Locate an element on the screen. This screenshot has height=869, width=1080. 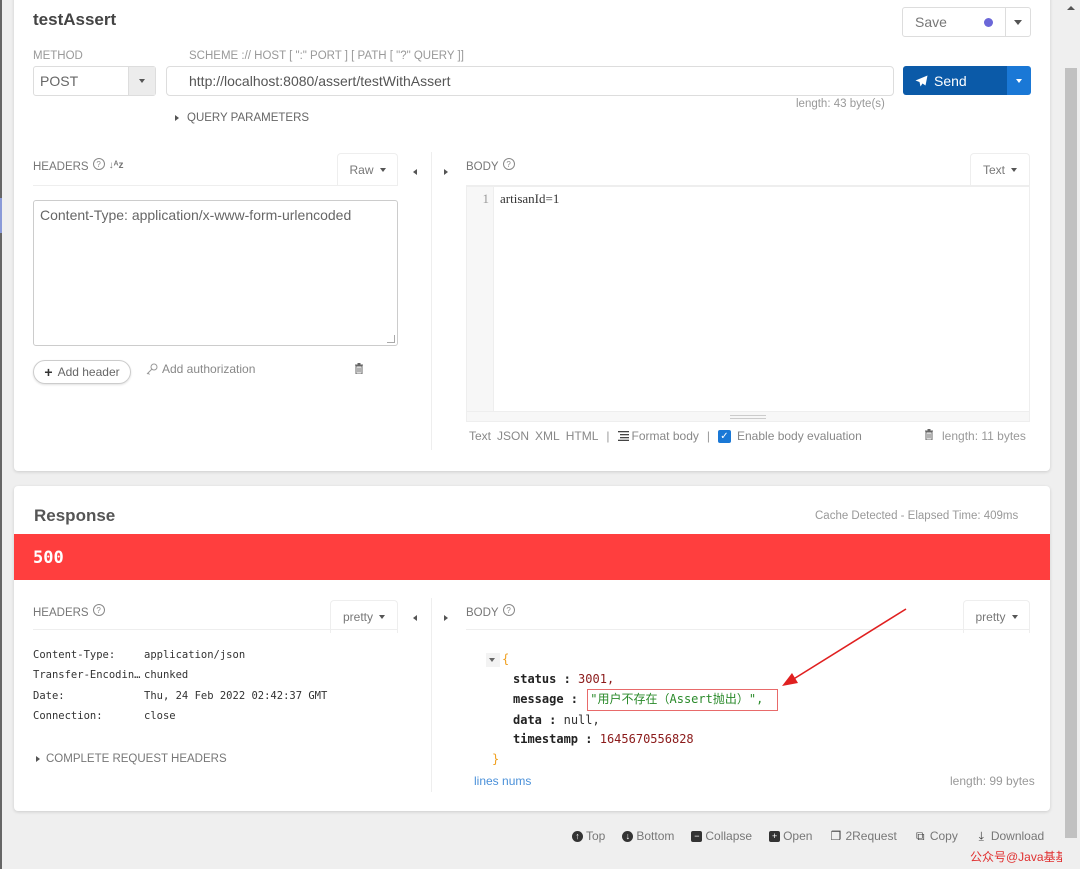
unsaved-indicator-dot is located at coordinates (988, 22).